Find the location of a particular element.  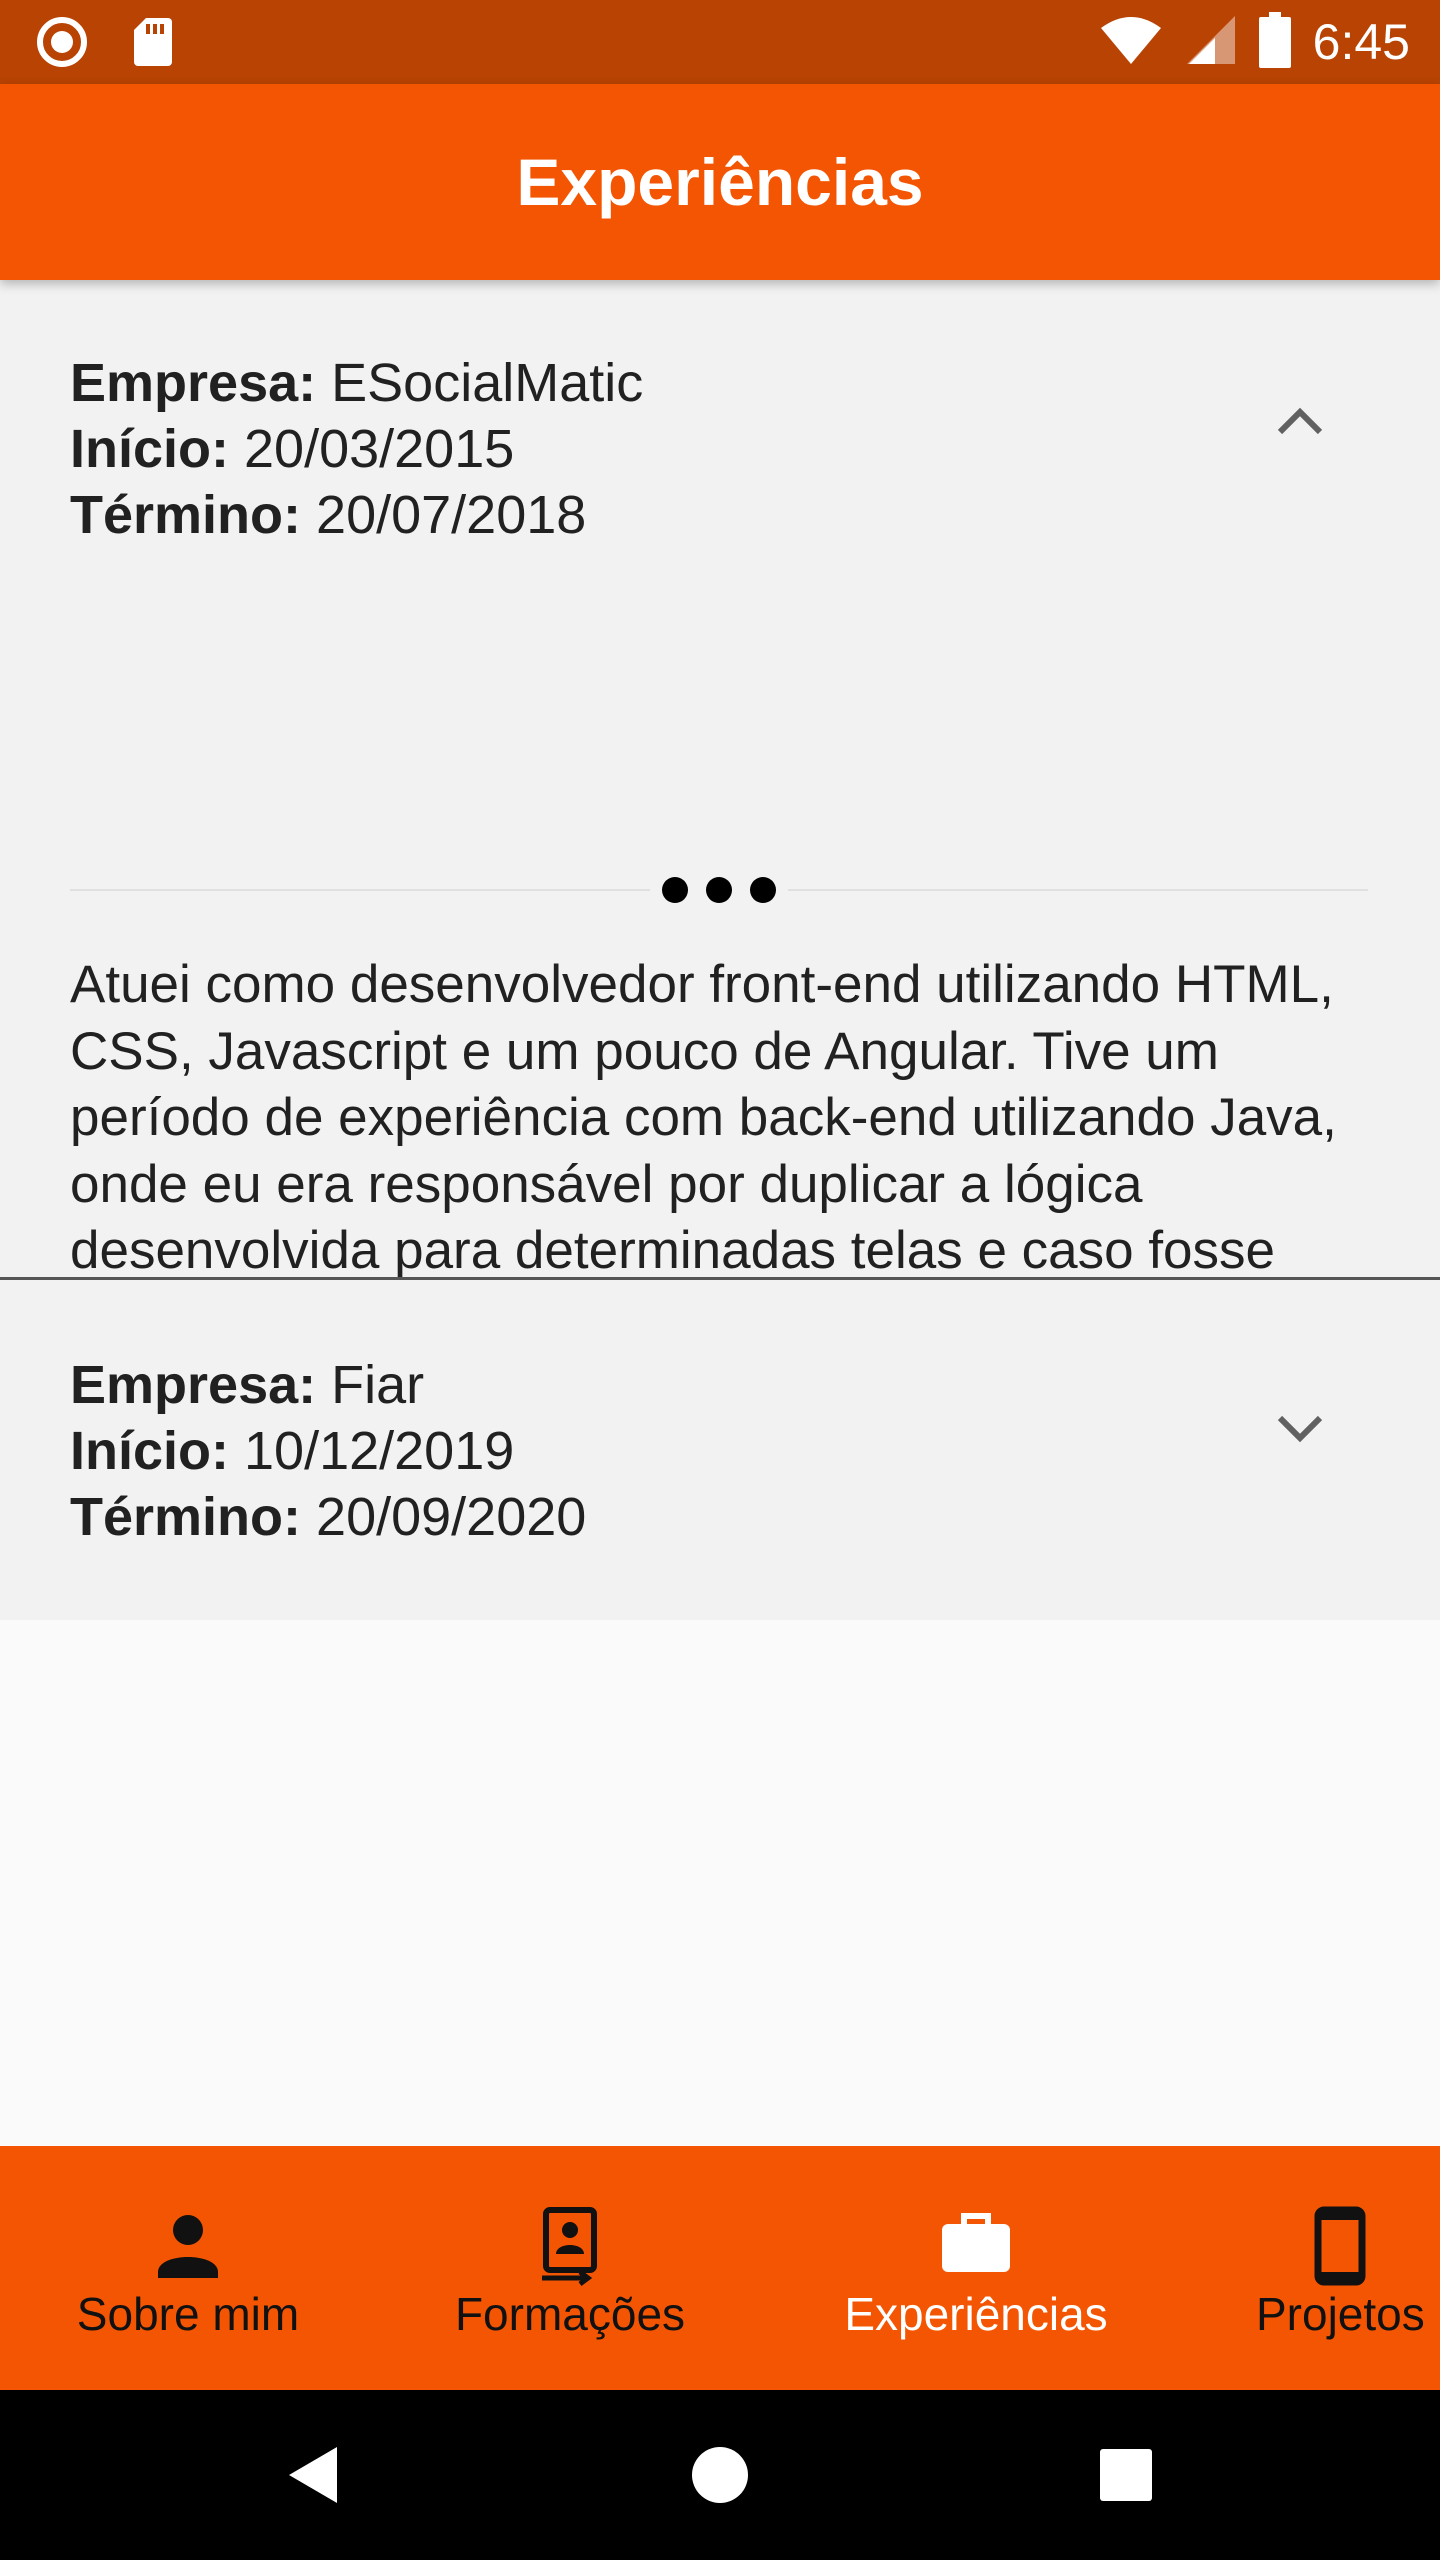

end-date: 20/07/2018 is located at coordinates (451, 515).